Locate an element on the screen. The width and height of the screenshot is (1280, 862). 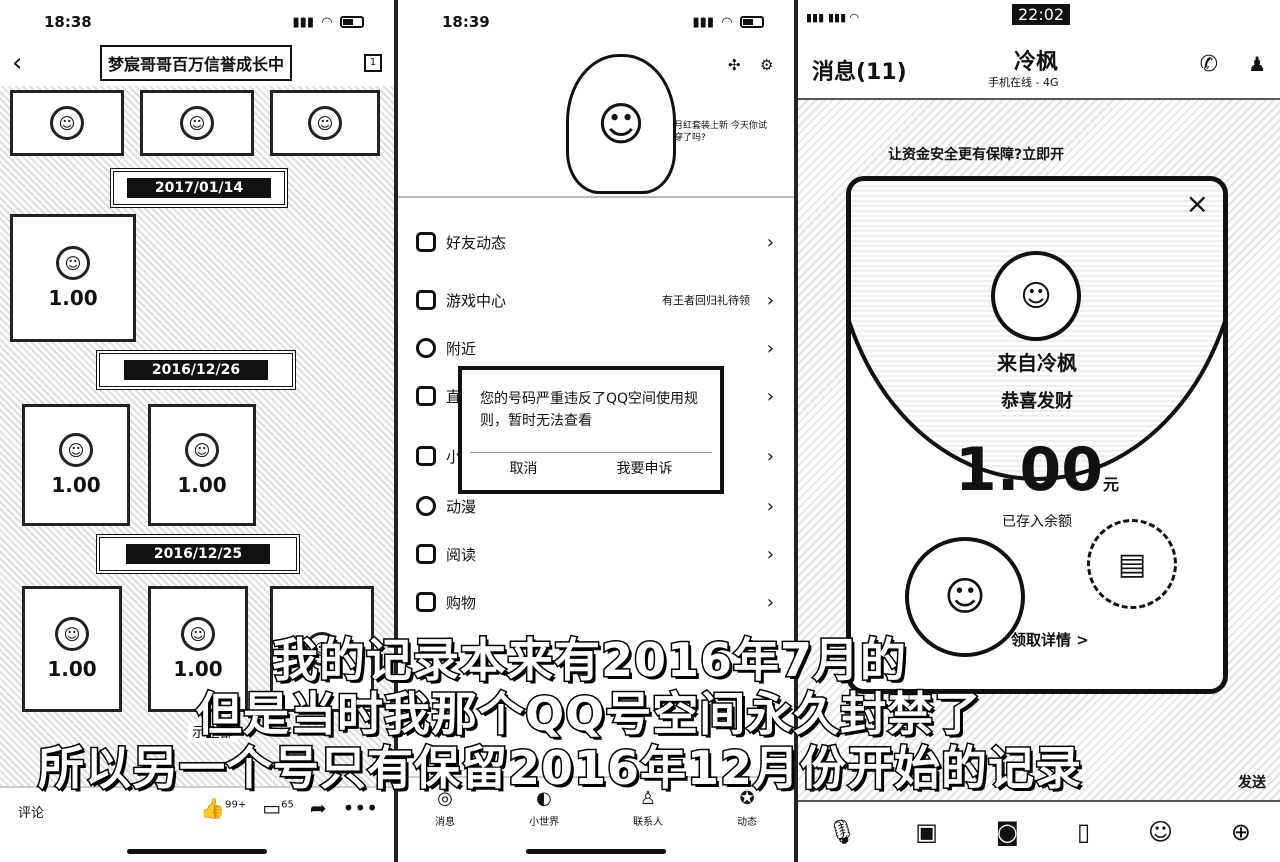
tab-label: 动态 is located at coordinates (747, 822).